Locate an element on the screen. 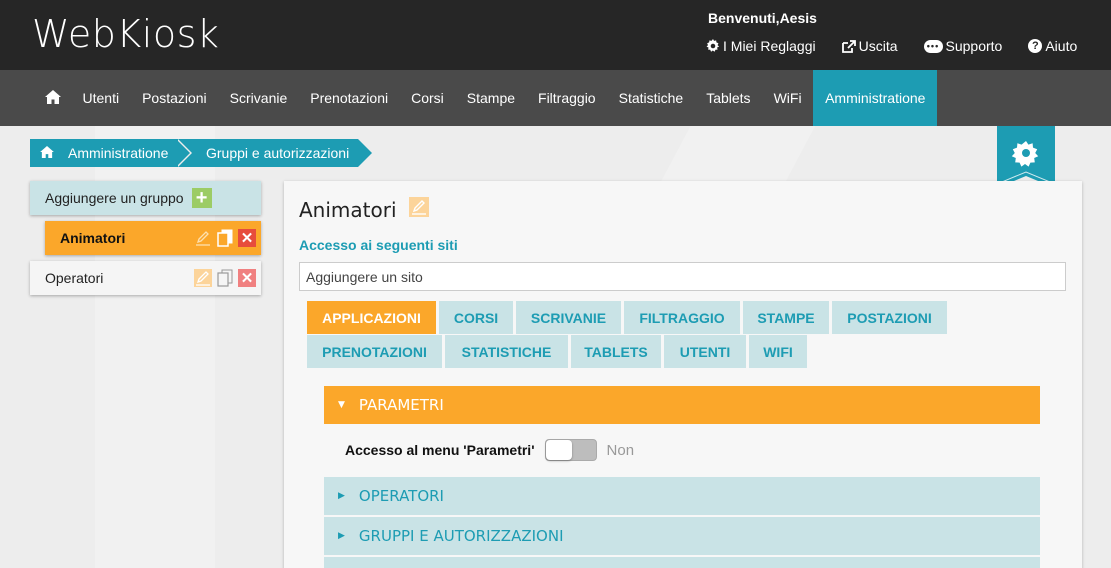 The width and height of the screenshot is (1111, 568). breadcrumb-amministratione: Amministratione is located at coordinates (111, 153).